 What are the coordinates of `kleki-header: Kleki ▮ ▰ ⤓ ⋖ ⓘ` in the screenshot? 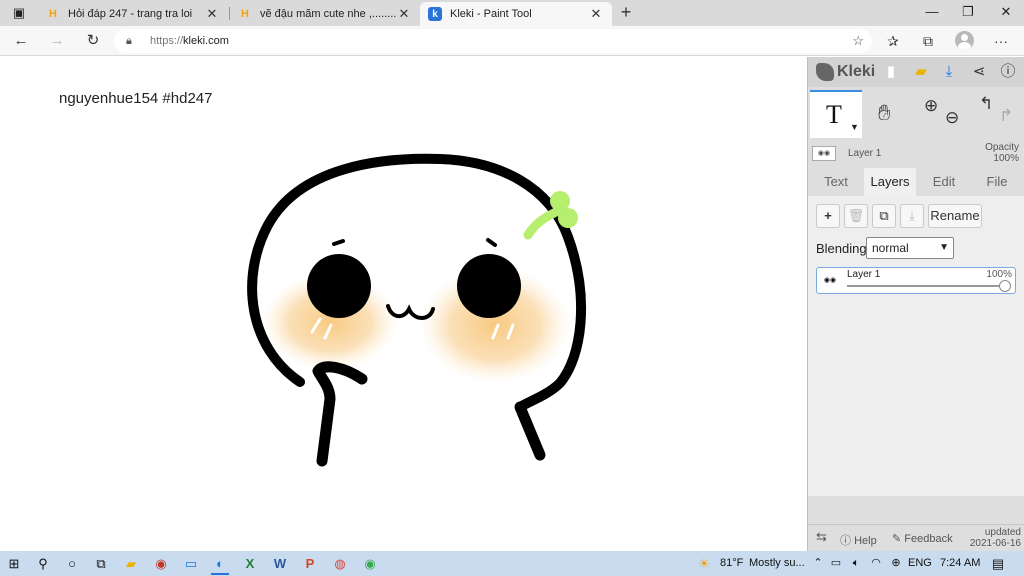 It's located at (916, 72).